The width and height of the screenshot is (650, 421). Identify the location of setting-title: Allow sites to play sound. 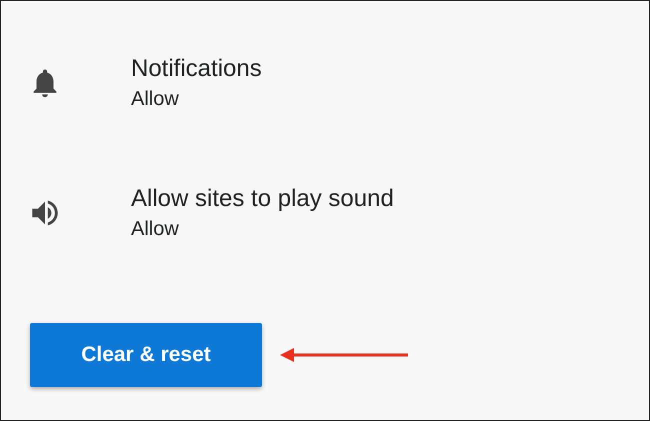
(262, 199).